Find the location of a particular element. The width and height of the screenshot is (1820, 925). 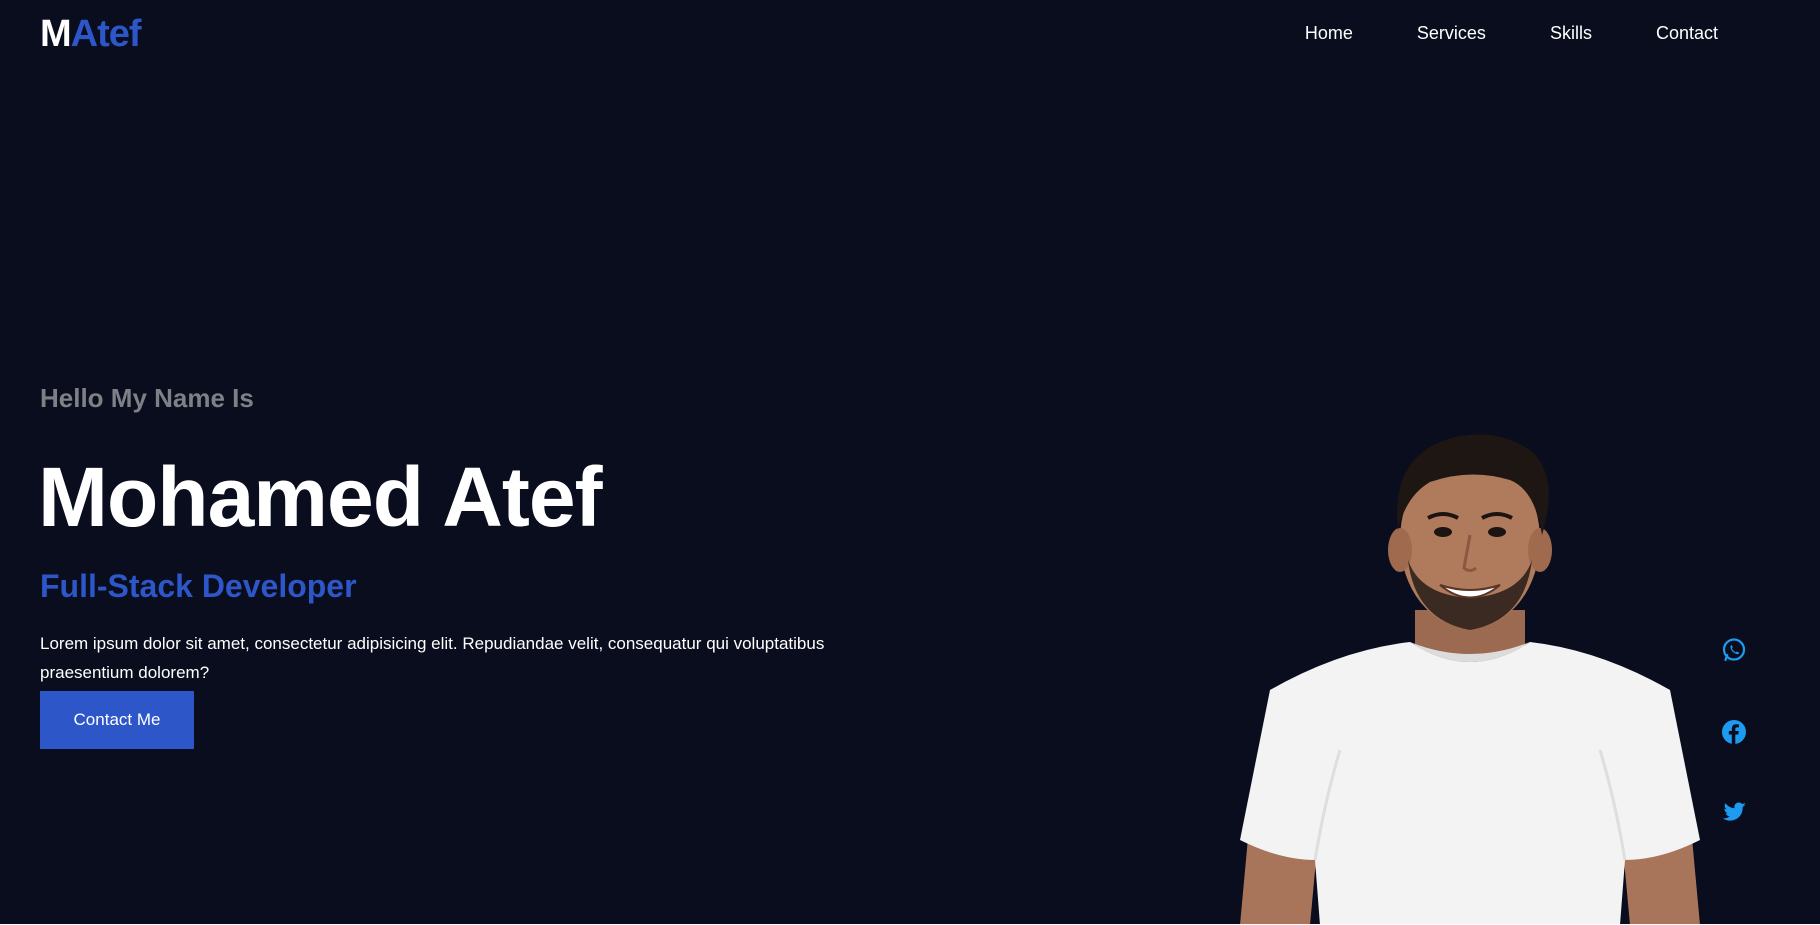

nav-link-contact: Contact is located at coordinates (1687, 33).